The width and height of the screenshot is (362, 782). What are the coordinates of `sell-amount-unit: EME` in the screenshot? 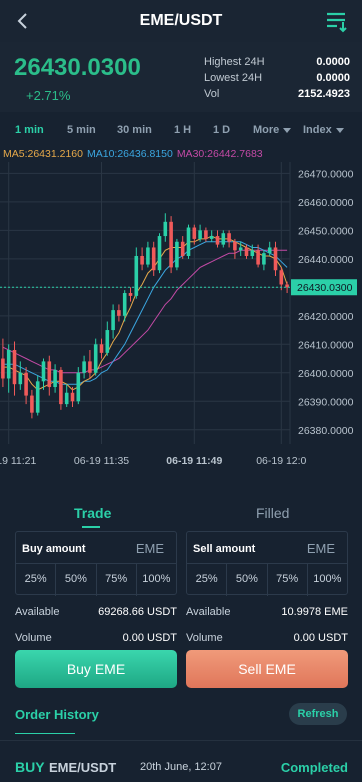 It's located at (320, 548).